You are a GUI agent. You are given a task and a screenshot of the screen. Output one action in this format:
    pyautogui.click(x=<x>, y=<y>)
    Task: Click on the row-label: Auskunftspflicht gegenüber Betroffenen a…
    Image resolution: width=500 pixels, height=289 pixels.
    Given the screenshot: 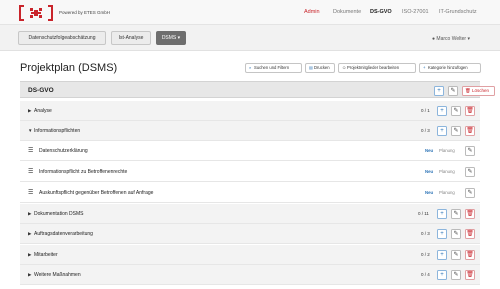 What is the action you would take?
    pyautogui.click(x=96, y=193)
    